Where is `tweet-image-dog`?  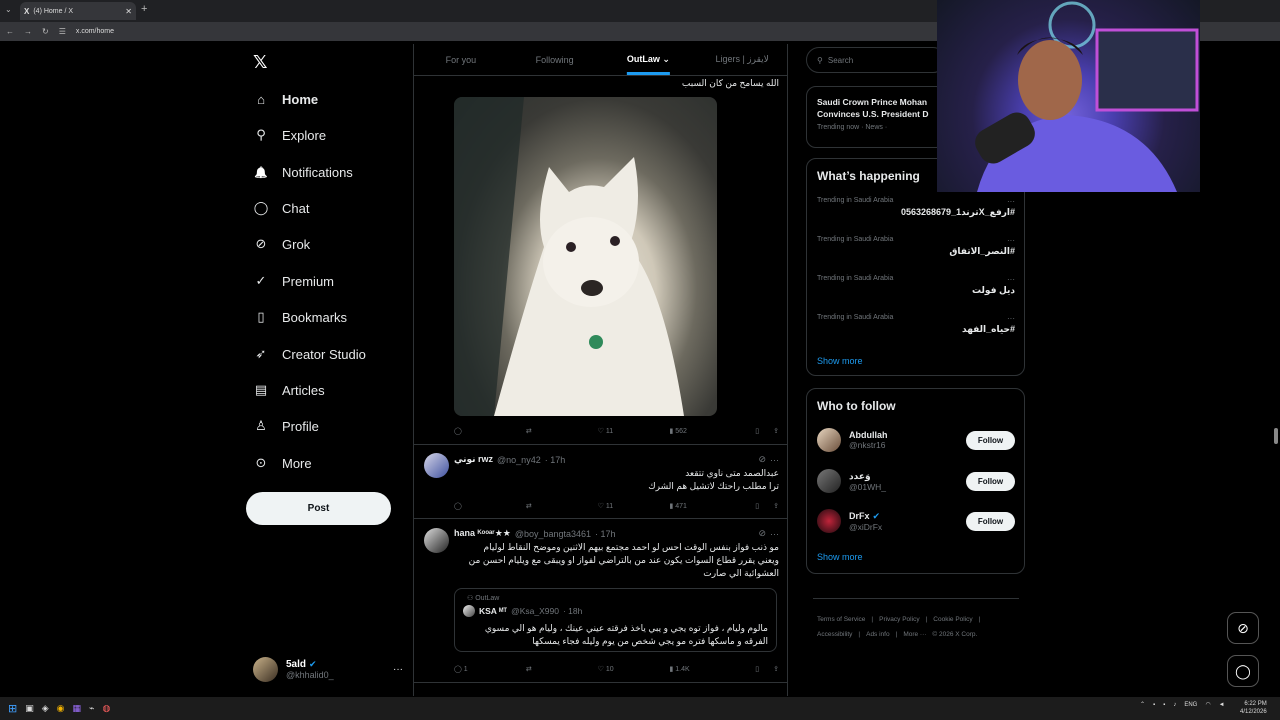
tweet-image-dog is located at coordinates (585, 256).